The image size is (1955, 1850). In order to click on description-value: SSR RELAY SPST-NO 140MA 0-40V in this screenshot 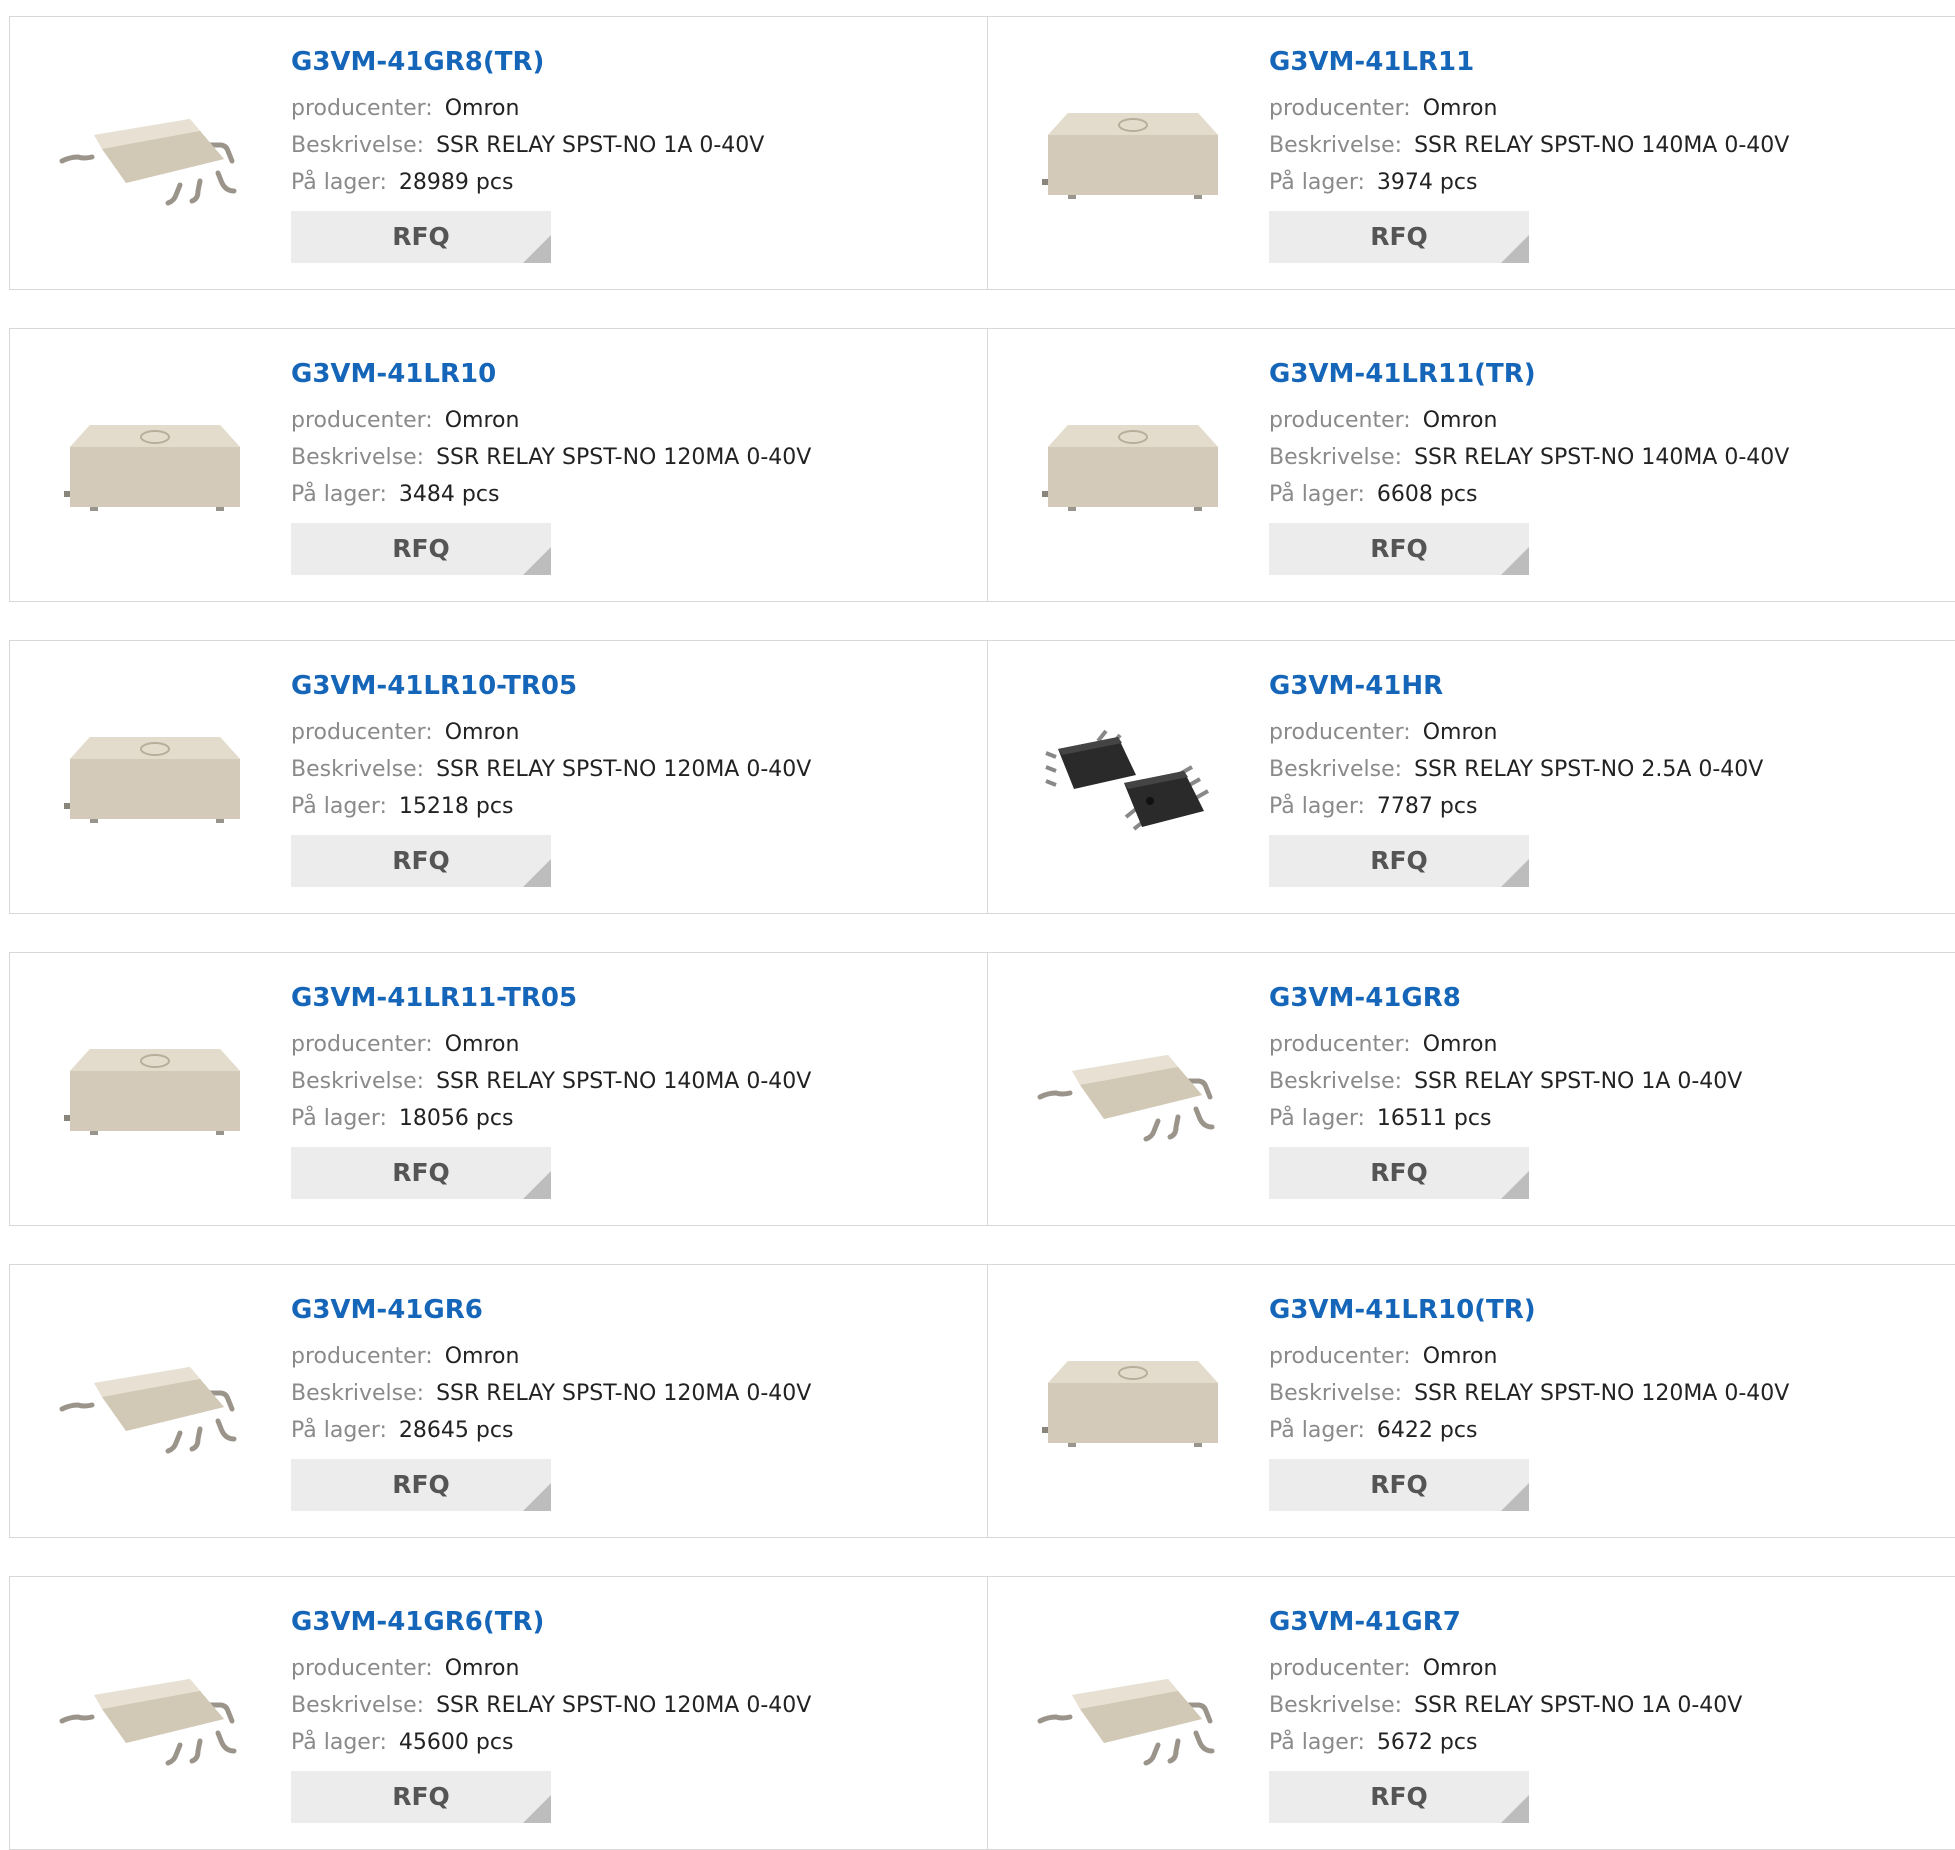, I will do `click(624, 1082)`.